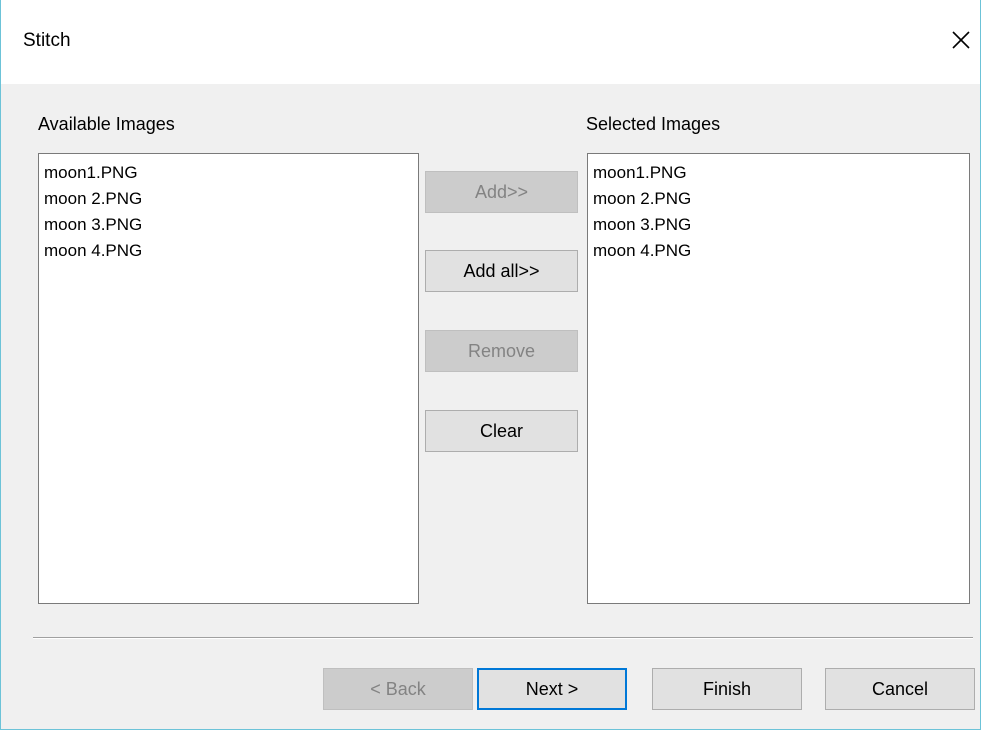 Image resolution: width=981 pixels, height=731 pixels. What do you see at coordinates (47, 40) in the screenshot?
I see `dialog-title: Stitch` at bounding box center [47, 40].